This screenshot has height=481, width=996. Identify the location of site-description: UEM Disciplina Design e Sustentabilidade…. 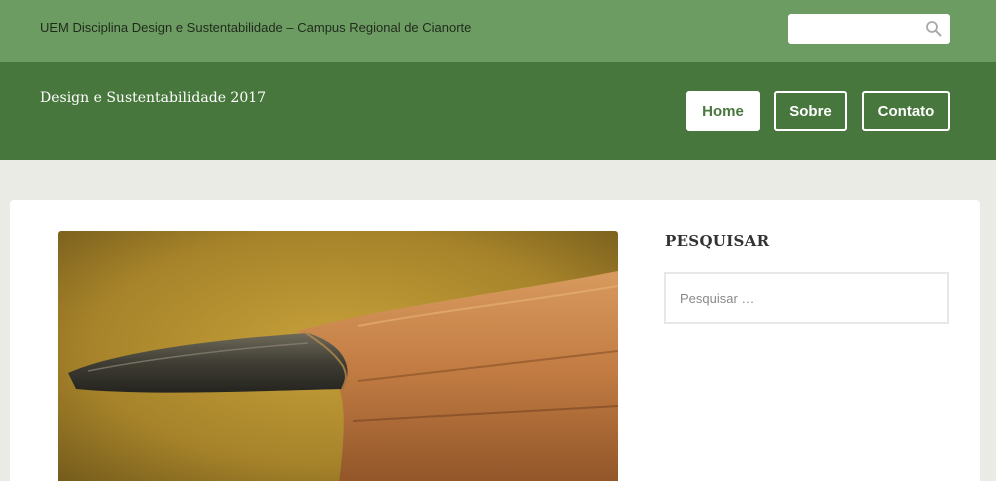
(256, 27).